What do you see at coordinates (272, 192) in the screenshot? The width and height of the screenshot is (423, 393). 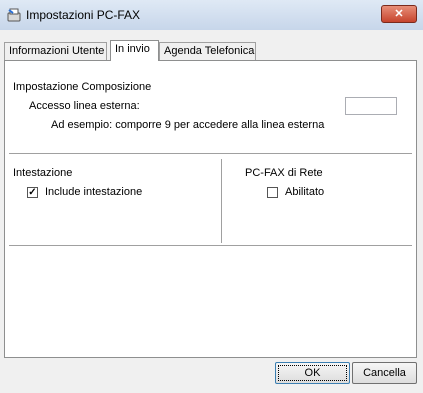 I see `network-enabled-checkbox` at bounding box center [272, 192].